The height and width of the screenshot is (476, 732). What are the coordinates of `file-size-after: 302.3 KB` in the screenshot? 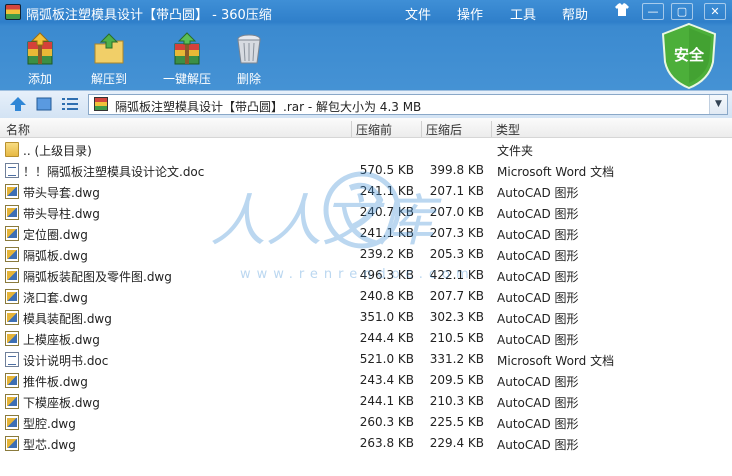 It's located at (456, 317).